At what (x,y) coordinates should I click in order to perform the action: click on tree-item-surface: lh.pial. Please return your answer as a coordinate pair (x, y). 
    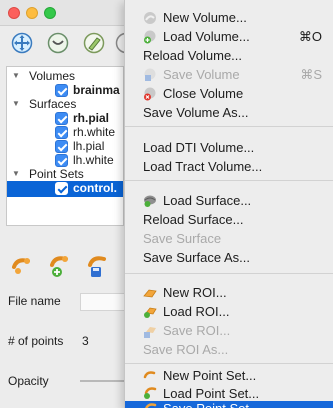
    Looking at the image, I should click on (65, 146).